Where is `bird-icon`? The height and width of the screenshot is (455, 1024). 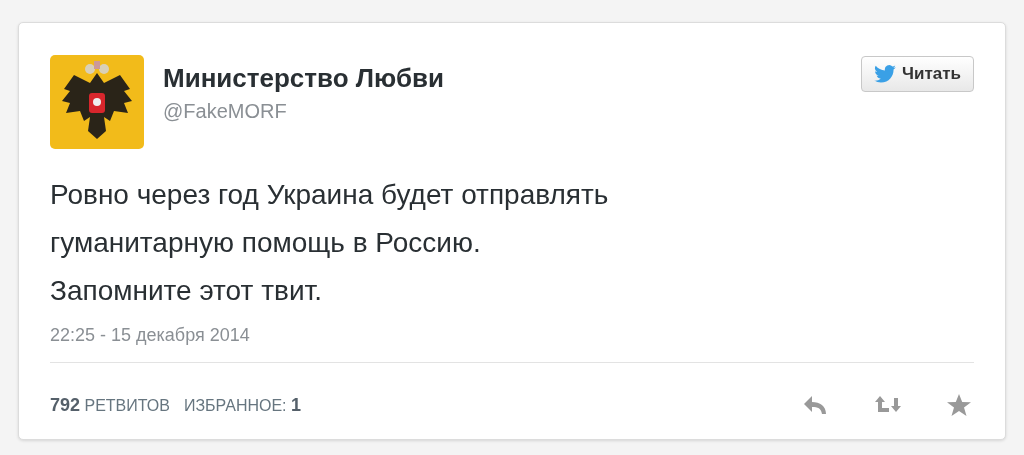
bird-icon is located at coordinates (885, 74).